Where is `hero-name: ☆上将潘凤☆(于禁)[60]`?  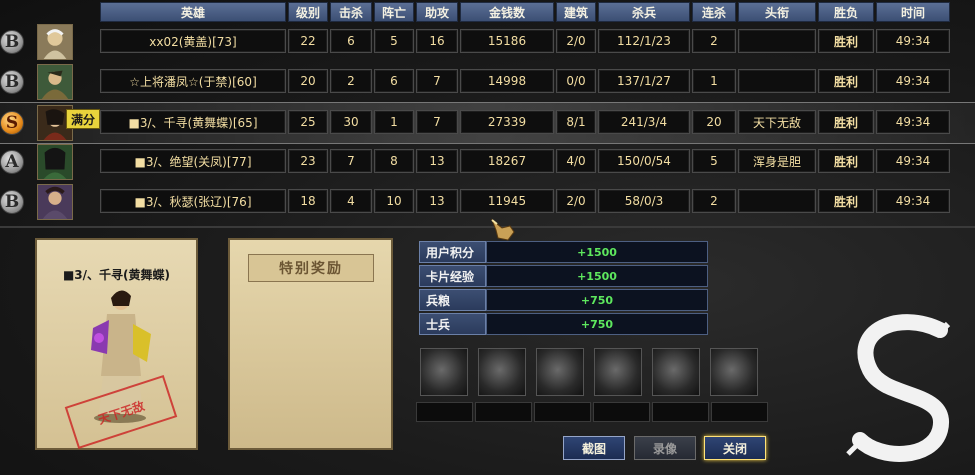 hero-name: ☆上将潘凤☆(于禁)[60] is located at coordinates (193, 81).